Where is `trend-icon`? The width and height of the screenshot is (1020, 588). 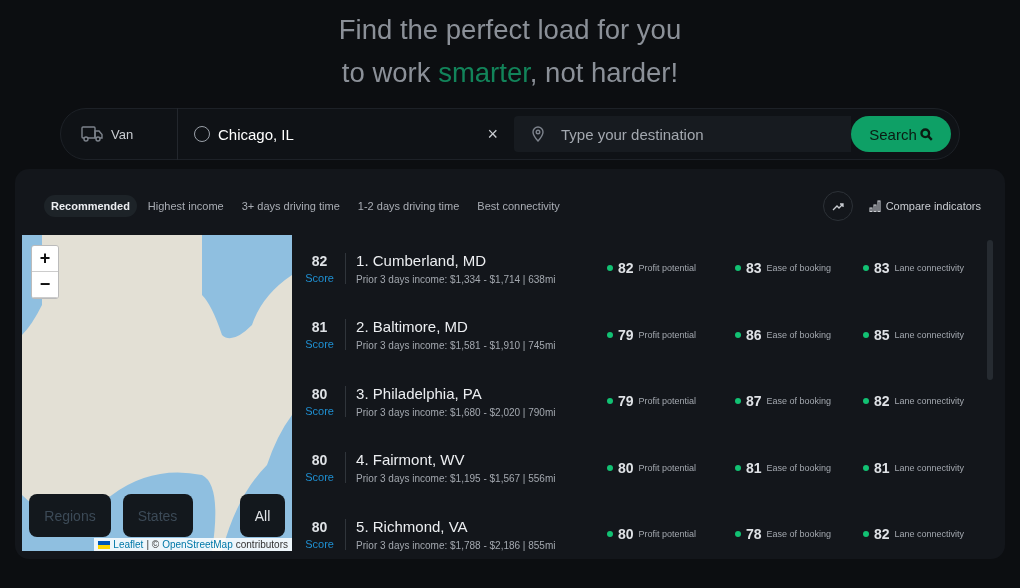
trend-icon is located at coordinates (837, 206).